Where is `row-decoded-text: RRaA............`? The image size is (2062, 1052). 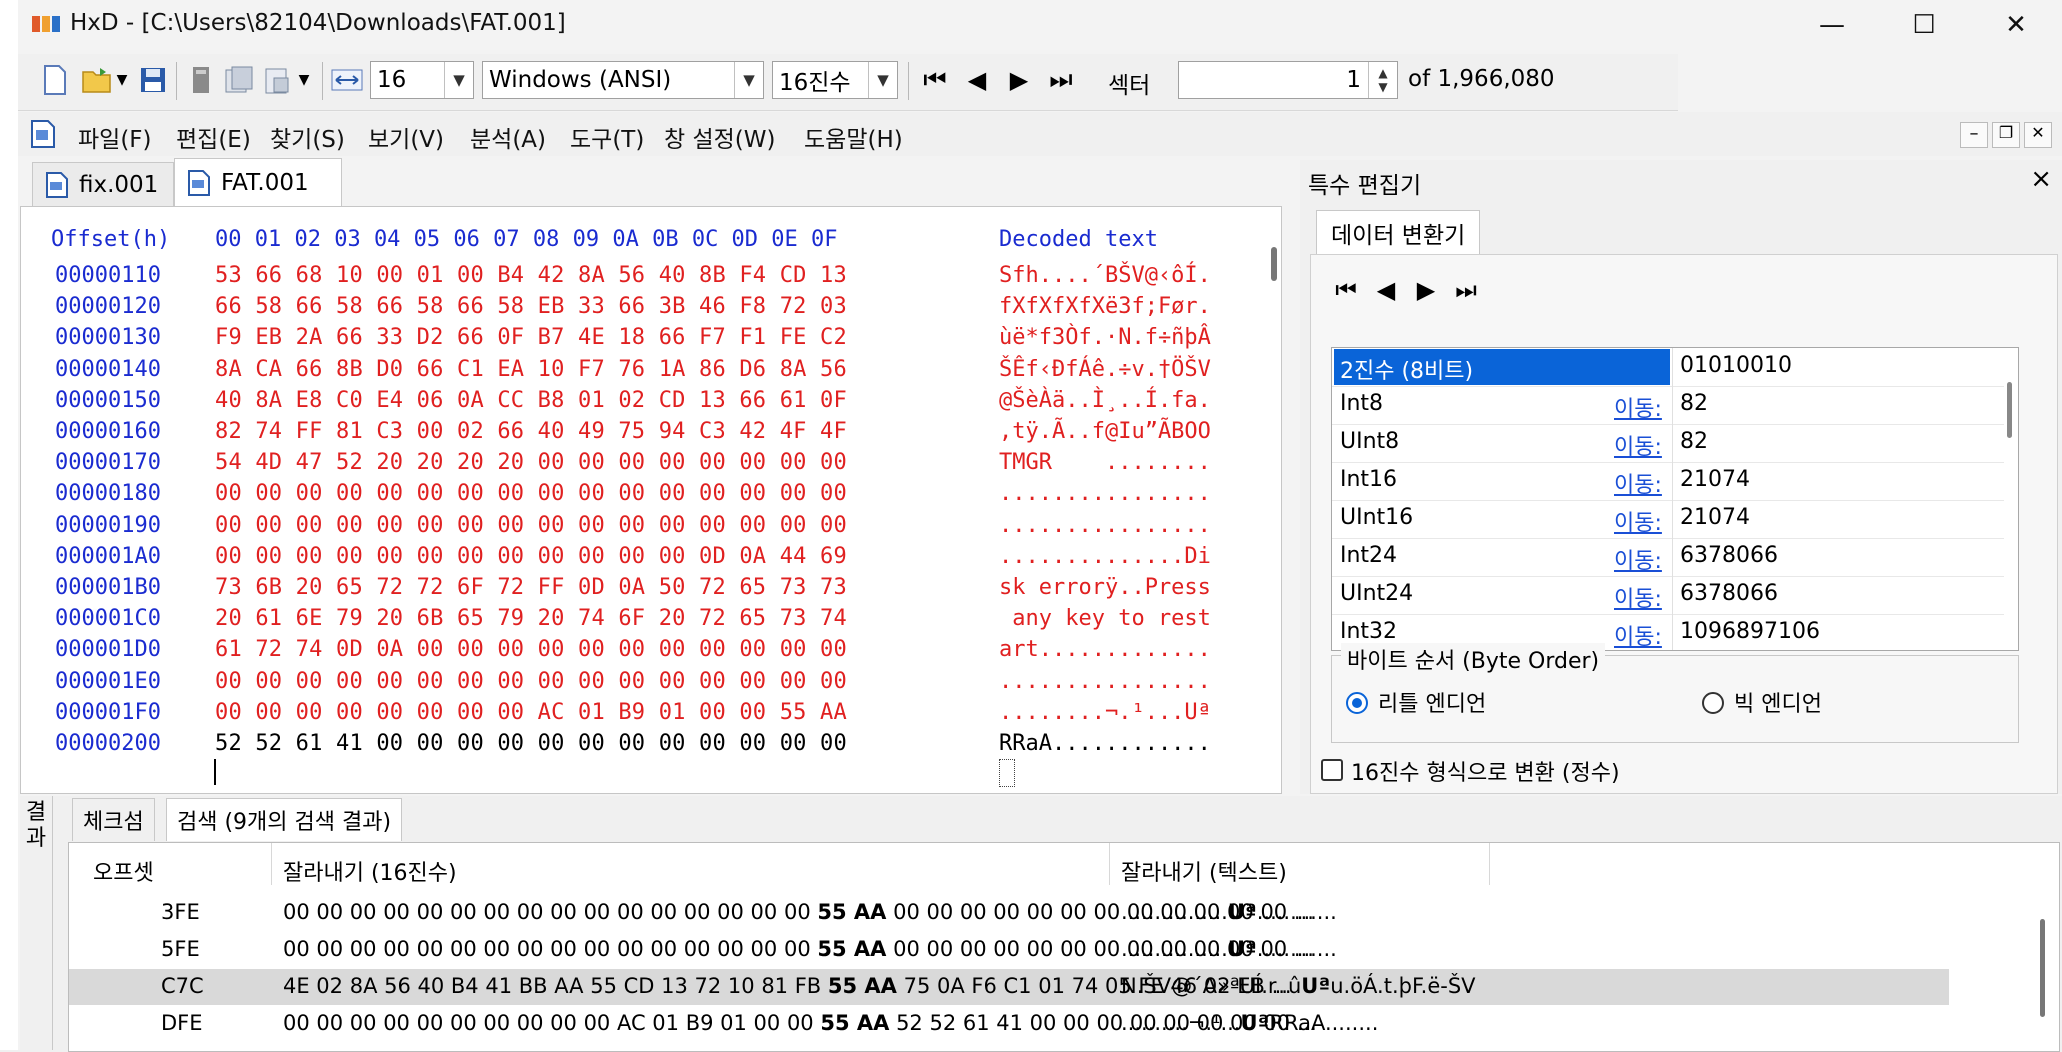
row-decoded-text: RRaA............ is located at coordinates (1105, 743).